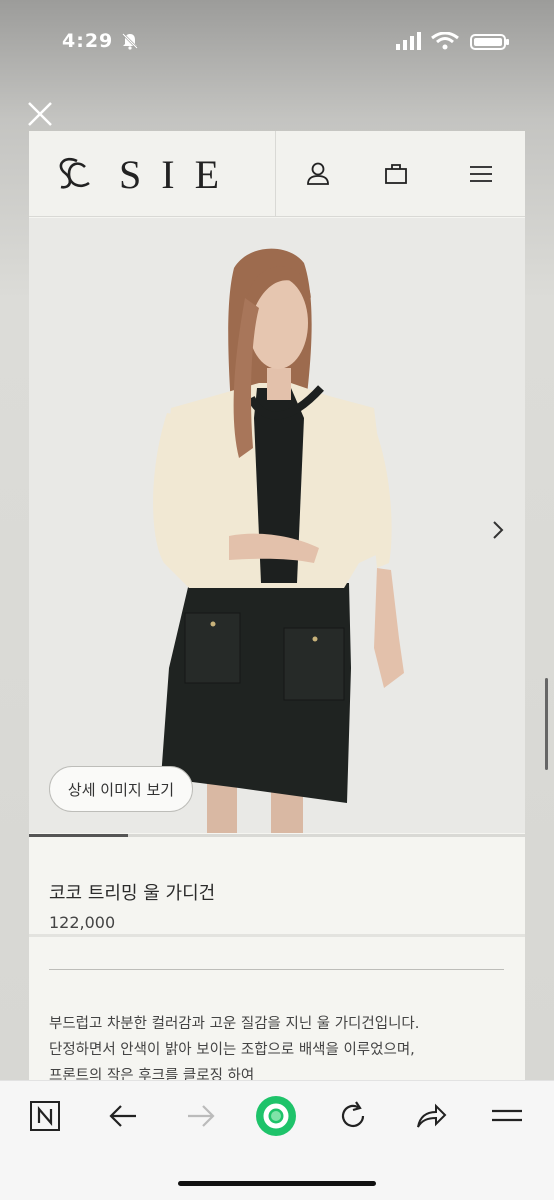  What do you see at coordinates (277, 42) in the screenshot?
I see `status-bar: 4:29` at bounding box center [277, 42].